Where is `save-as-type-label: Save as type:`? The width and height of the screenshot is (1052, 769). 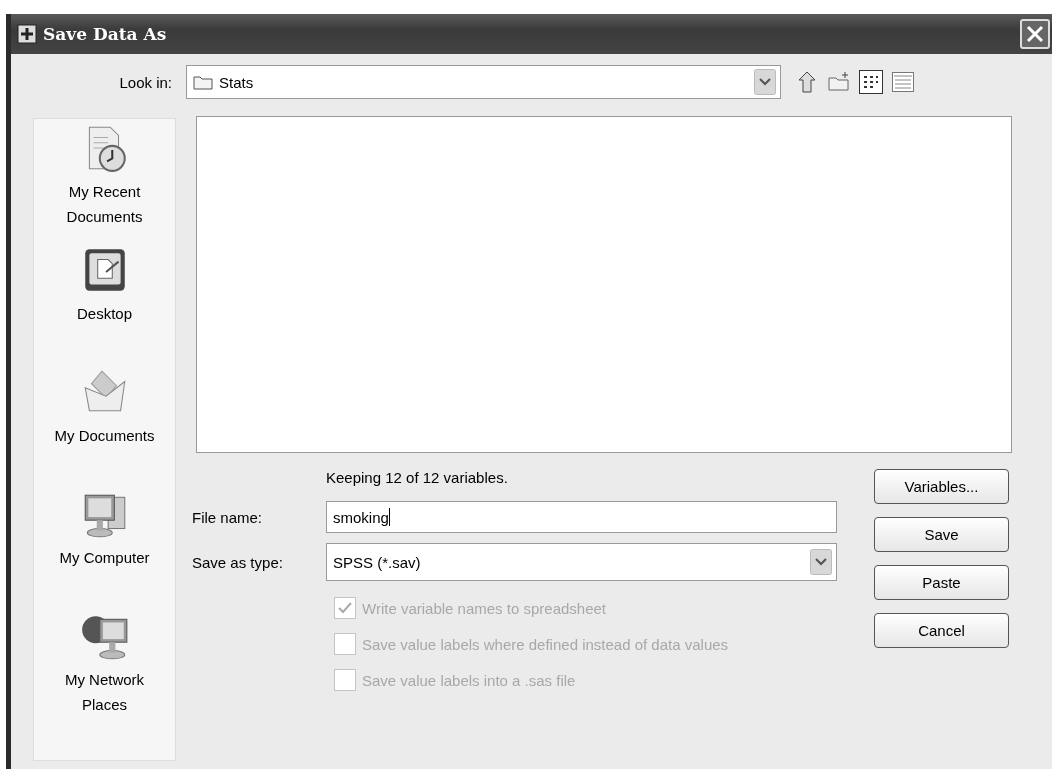 save-as-type-label: Save as type: is located at coordinates (238, 562).